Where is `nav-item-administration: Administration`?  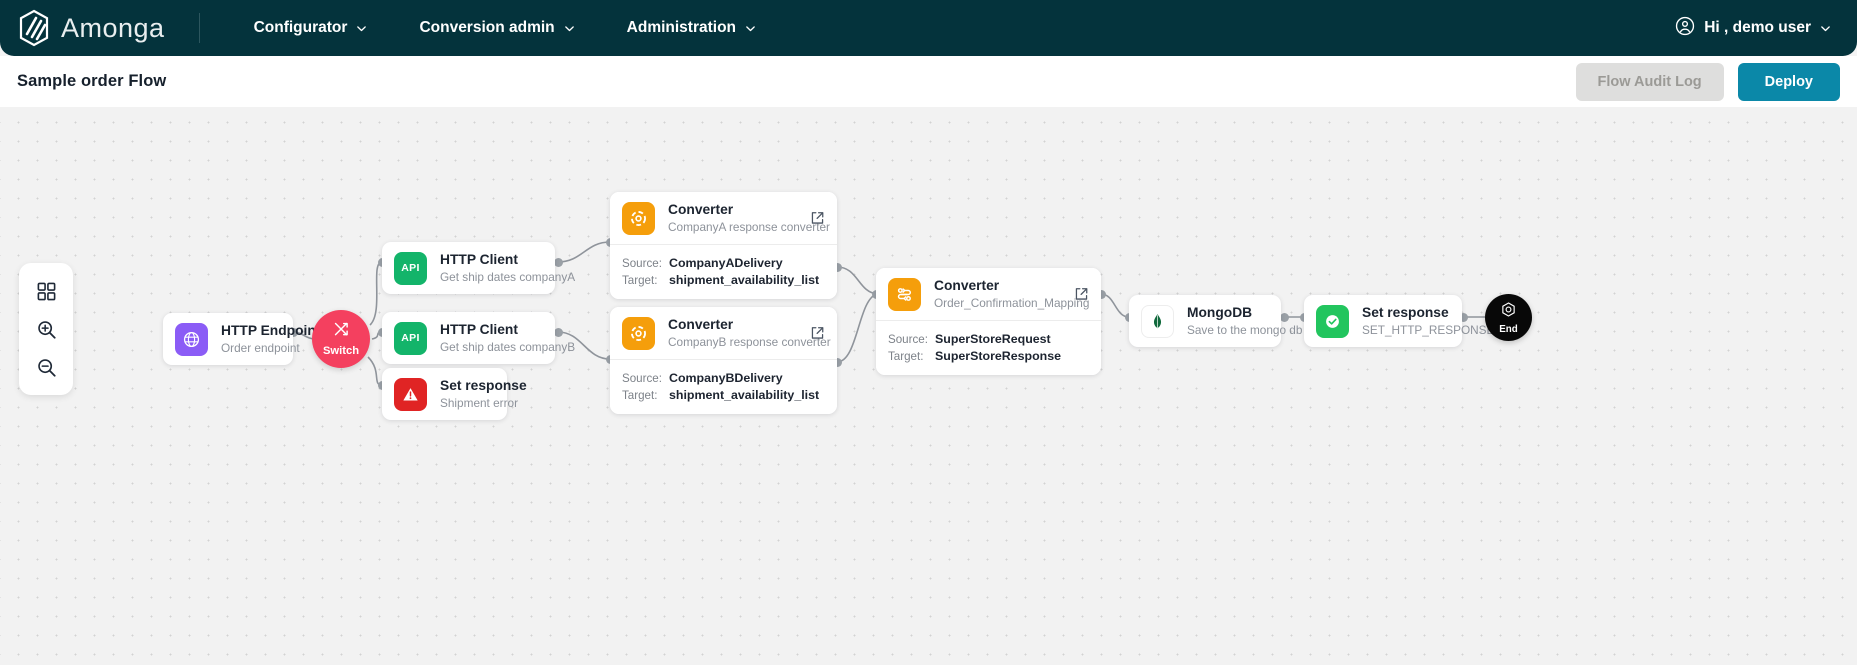
nav-item-administration: Administration is located at coordinates (691, 28).